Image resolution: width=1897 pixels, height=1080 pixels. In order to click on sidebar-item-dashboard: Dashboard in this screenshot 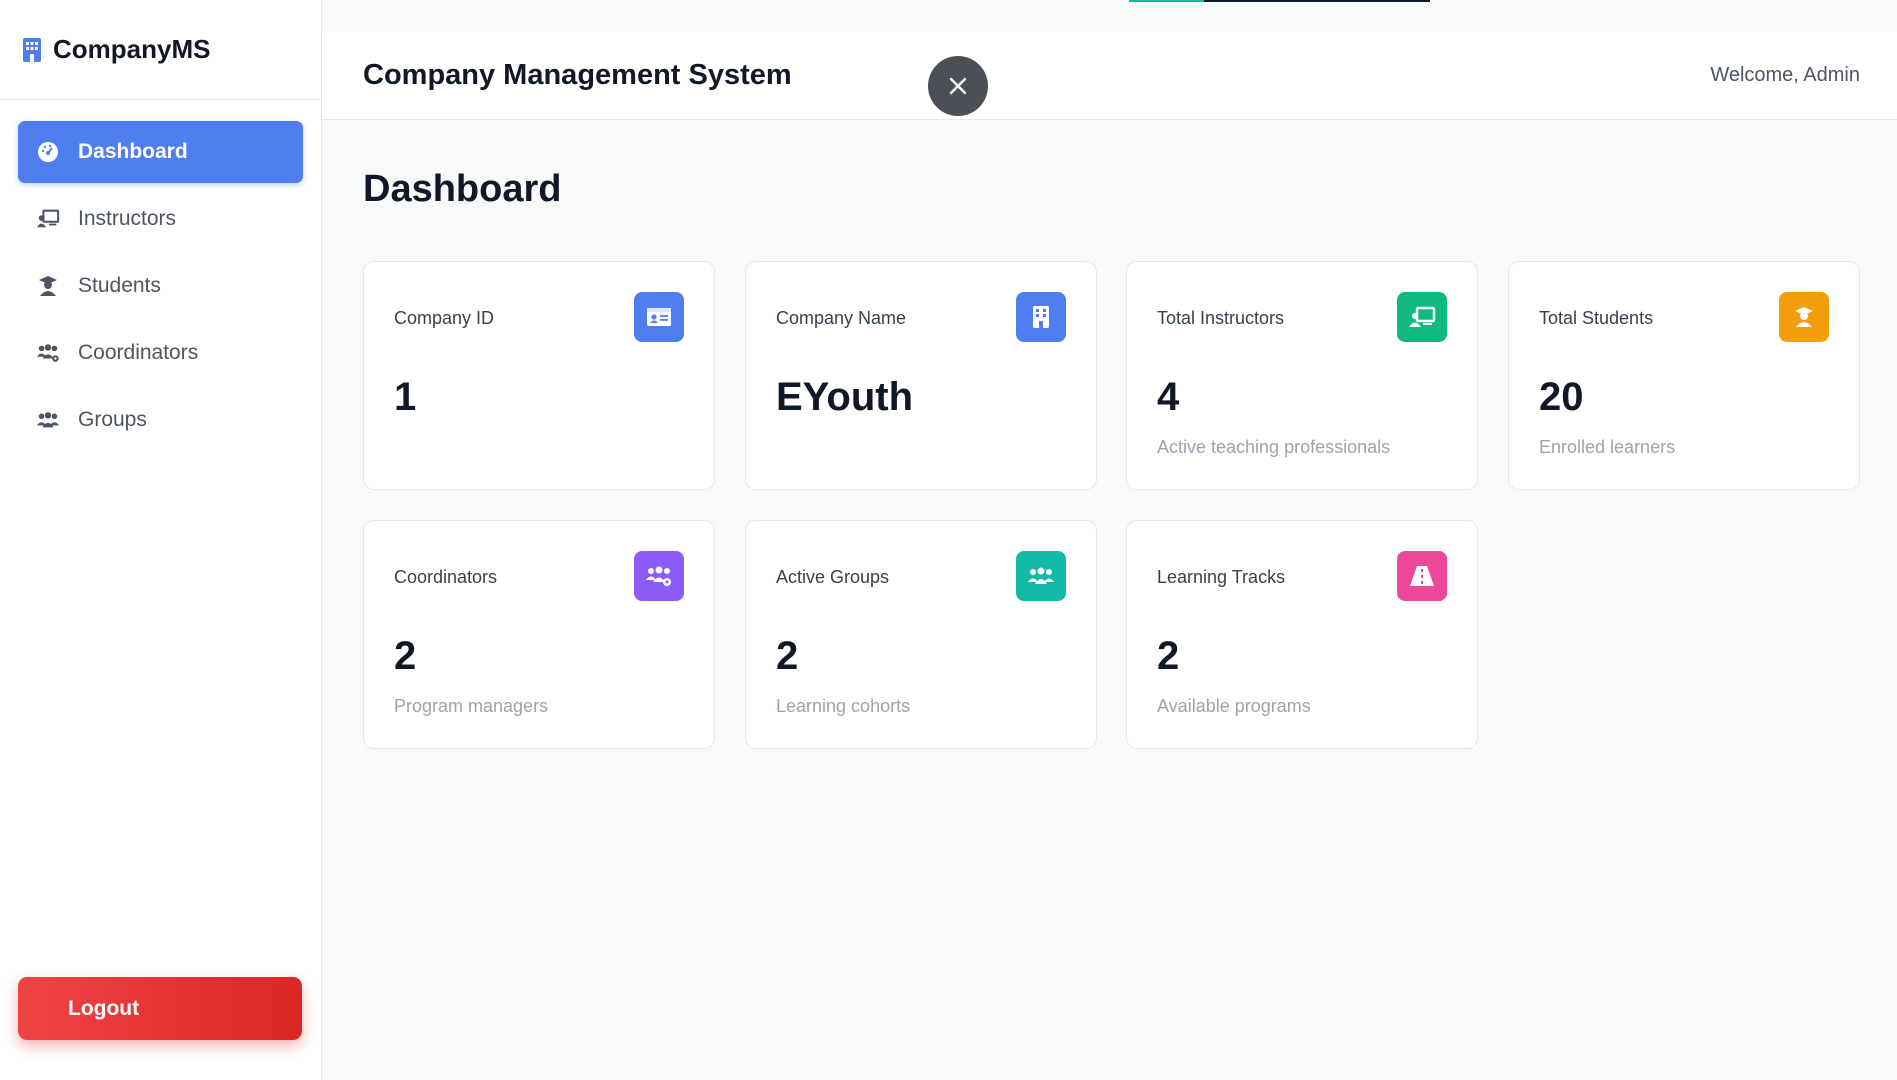, I will do `click(160, 152)`.